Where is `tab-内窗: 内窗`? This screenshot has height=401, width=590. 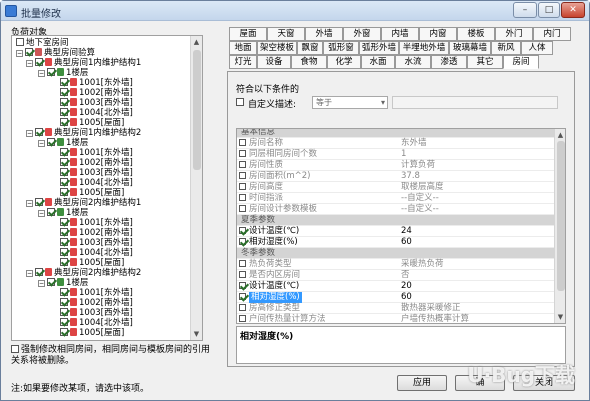 tab-内窗: 内窗 is located at coordinates (438, 34).